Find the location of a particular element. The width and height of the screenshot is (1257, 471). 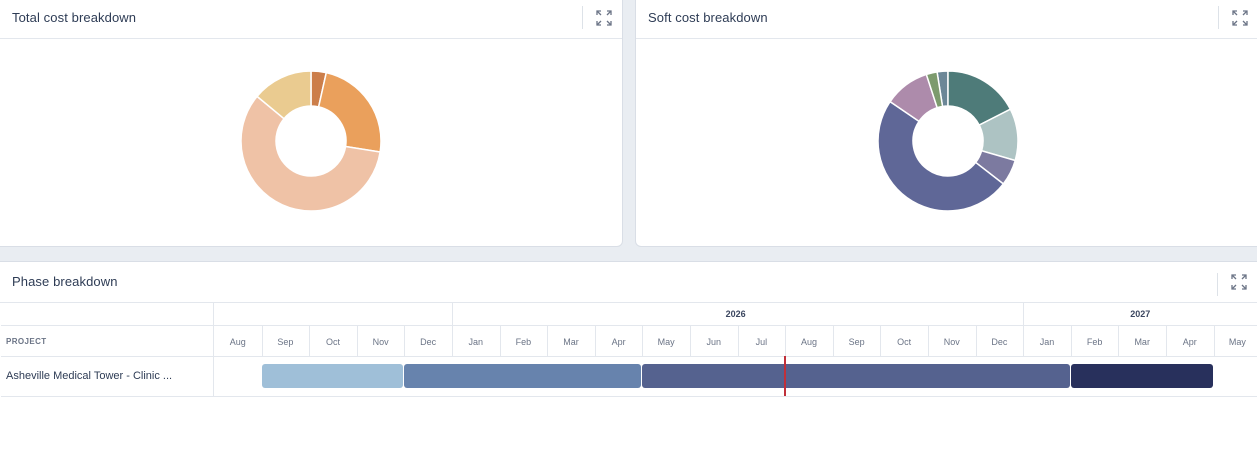

project-column-divider is located at coordinates (213, 349).